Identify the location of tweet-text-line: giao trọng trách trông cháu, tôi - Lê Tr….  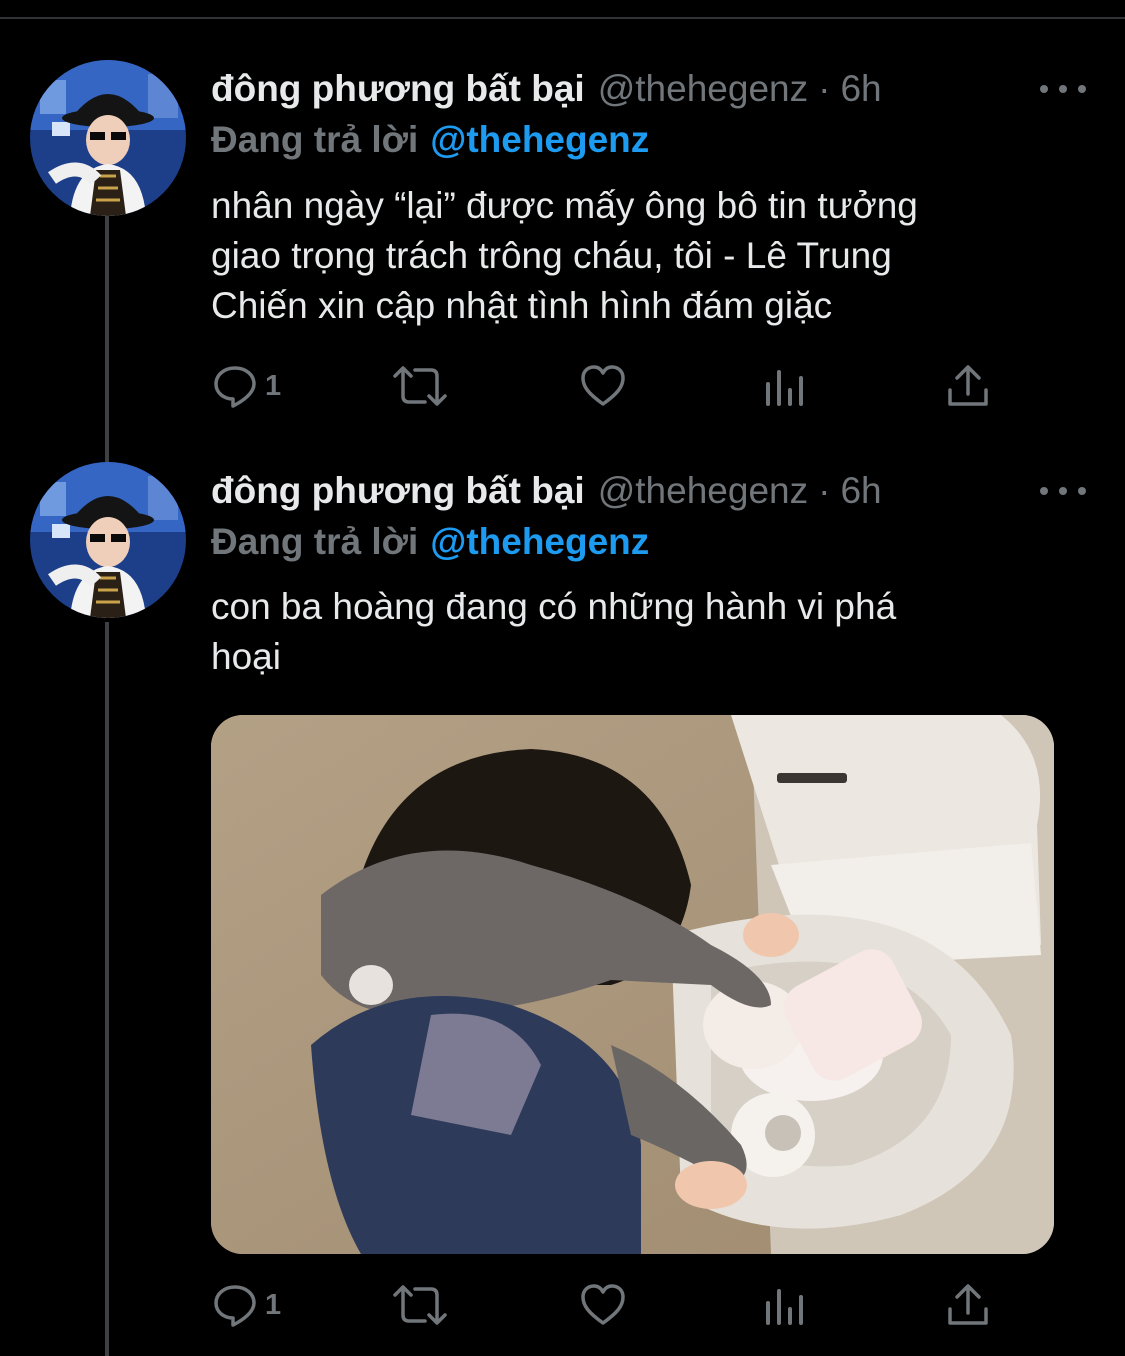
(551, 255).